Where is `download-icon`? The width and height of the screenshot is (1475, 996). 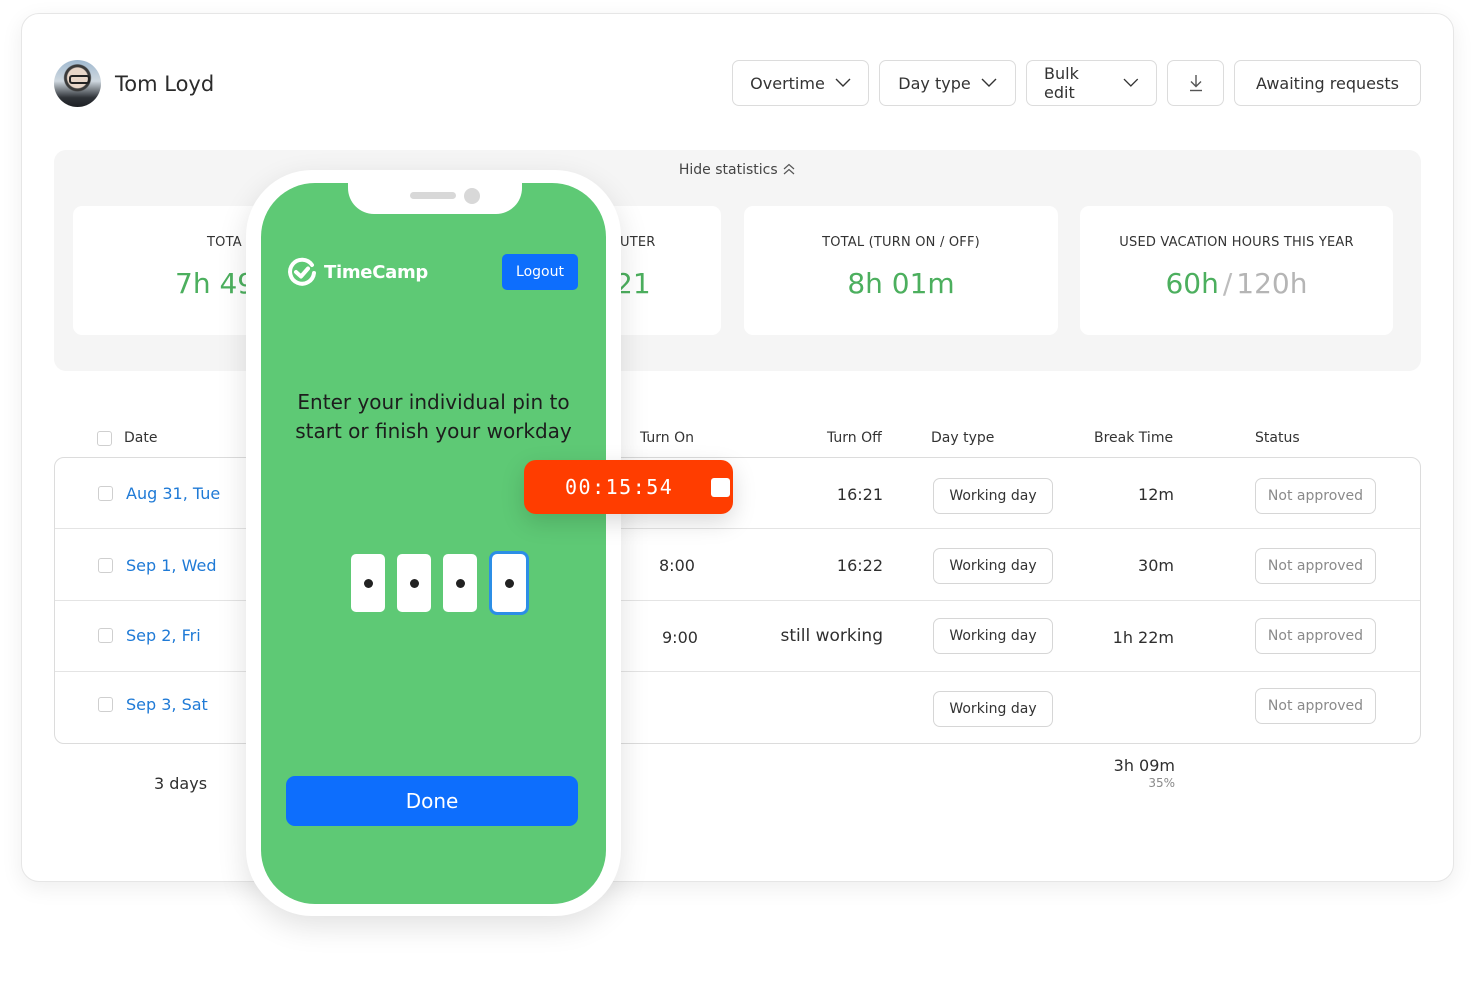 download-icon is located at coordinates (1195, 83).